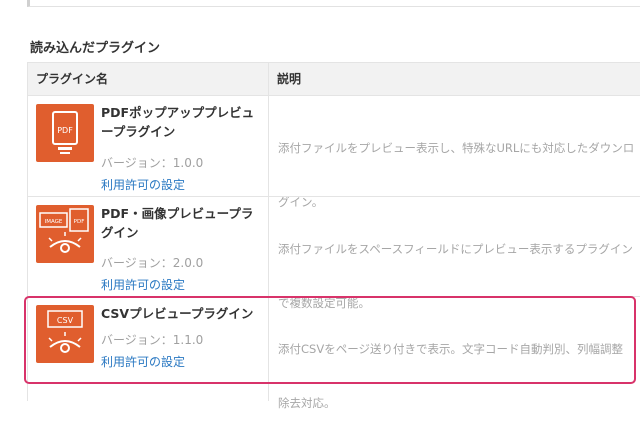  I want to click on csv-preview-icon-label: CSV, so click(65, 320).